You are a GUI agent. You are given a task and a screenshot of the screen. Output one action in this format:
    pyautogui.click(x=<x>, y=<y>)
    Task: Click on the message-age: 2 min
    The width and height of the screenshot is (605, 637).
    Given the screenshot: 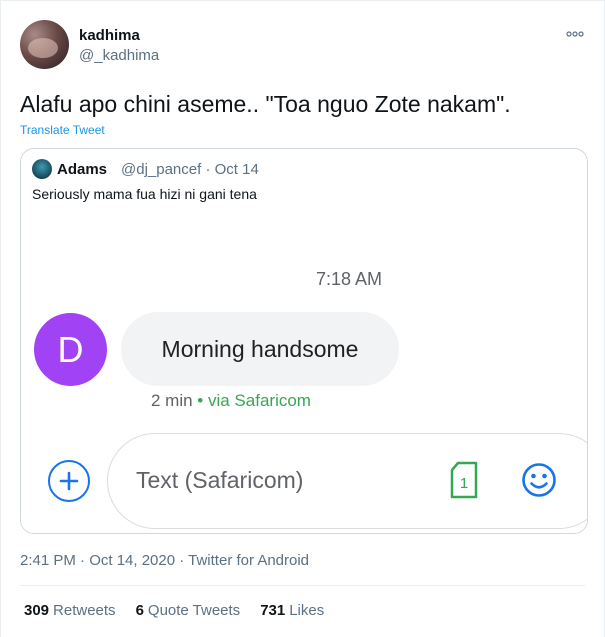 What is the action you would take?
    pyautogui.click(x=172, y=400)
    